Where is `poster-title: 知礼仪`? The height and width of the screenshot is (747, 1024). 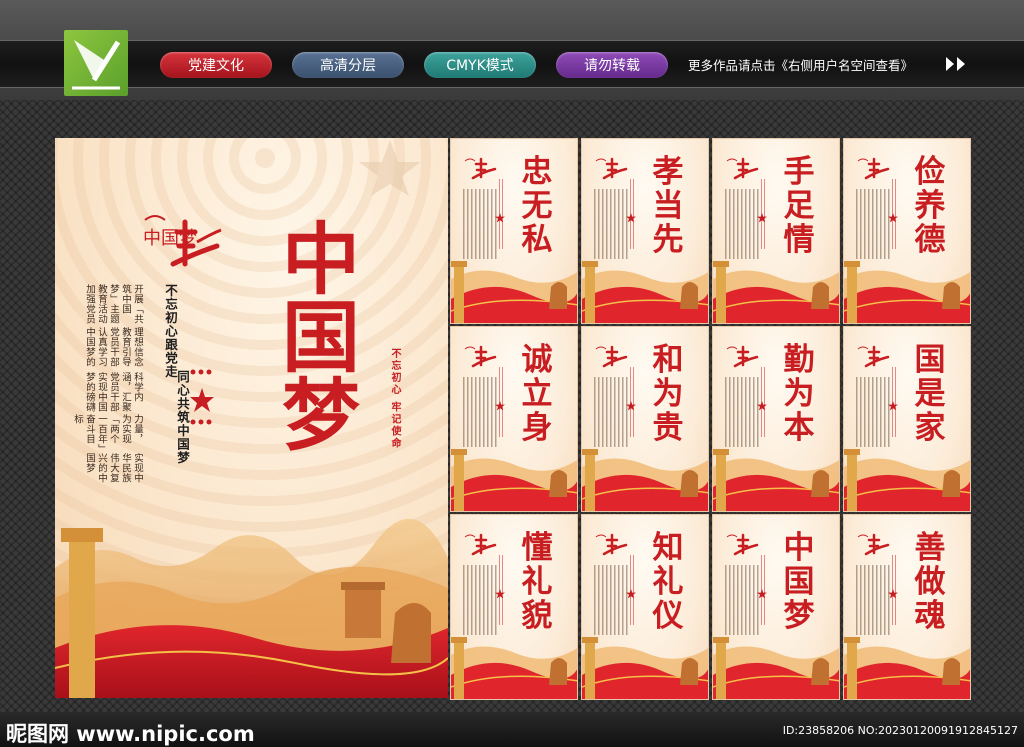 poster-title: 知礼仪 is located at coordinates (668, 582).